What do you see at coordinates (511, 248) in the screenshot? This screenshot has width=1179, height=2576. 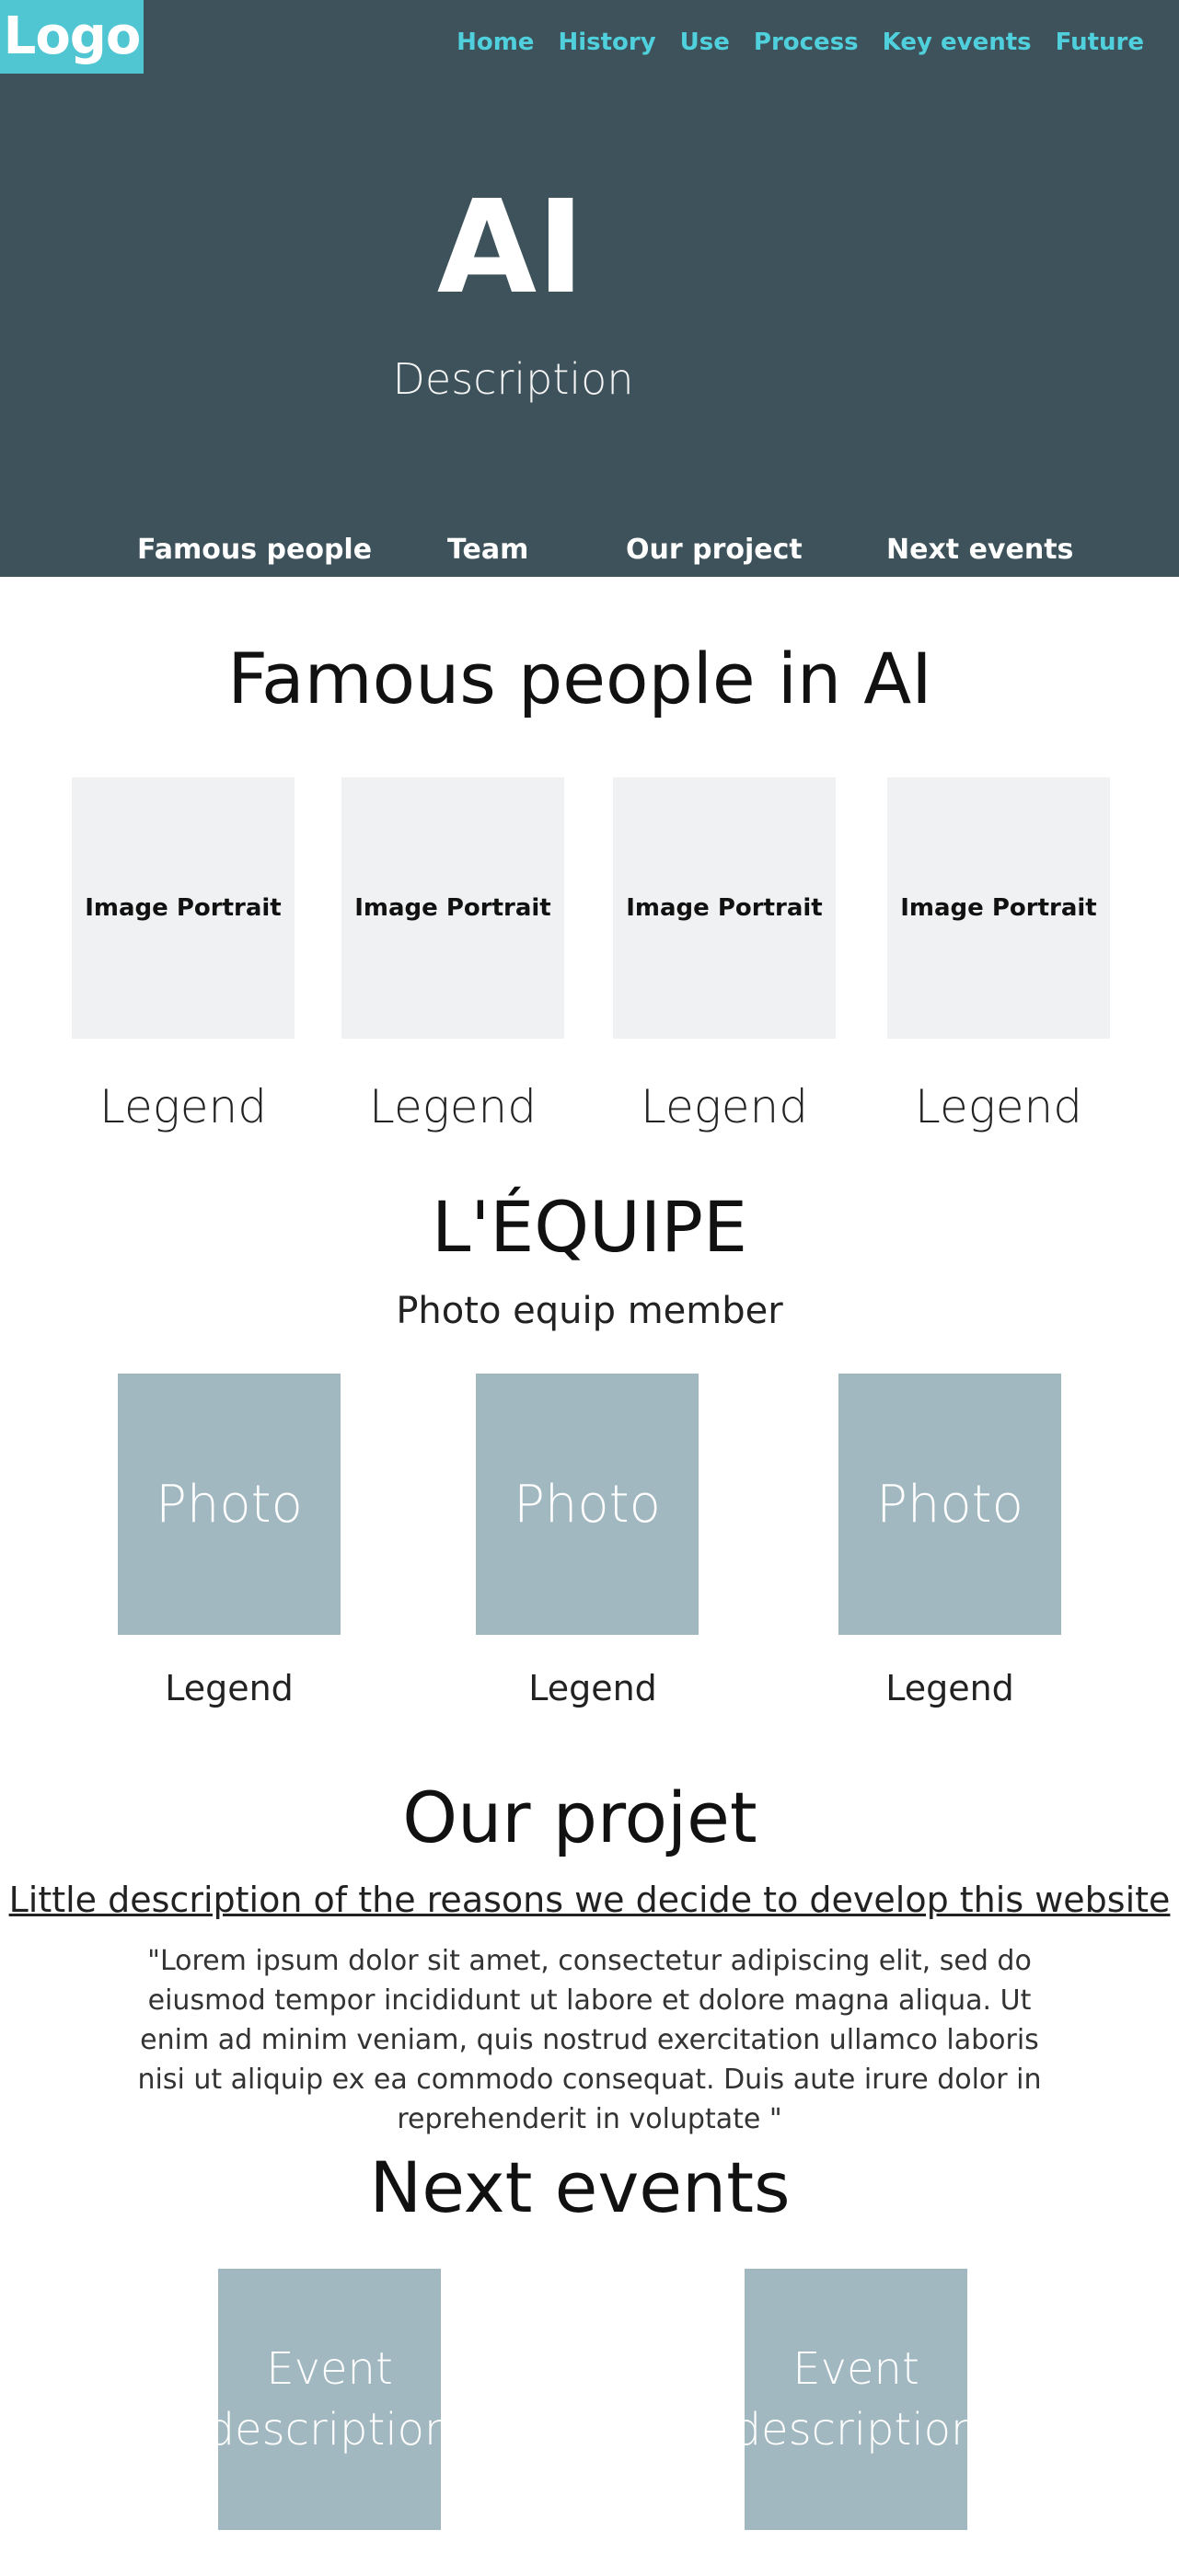 I see `hero-title: AI` at bounding box center [511, 248].